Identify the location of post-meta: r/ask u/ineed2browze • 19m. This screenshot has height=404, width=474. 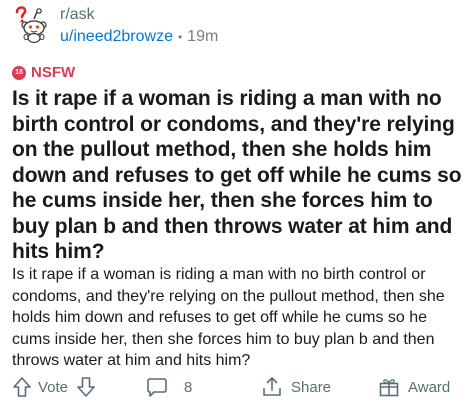
(139, 25).